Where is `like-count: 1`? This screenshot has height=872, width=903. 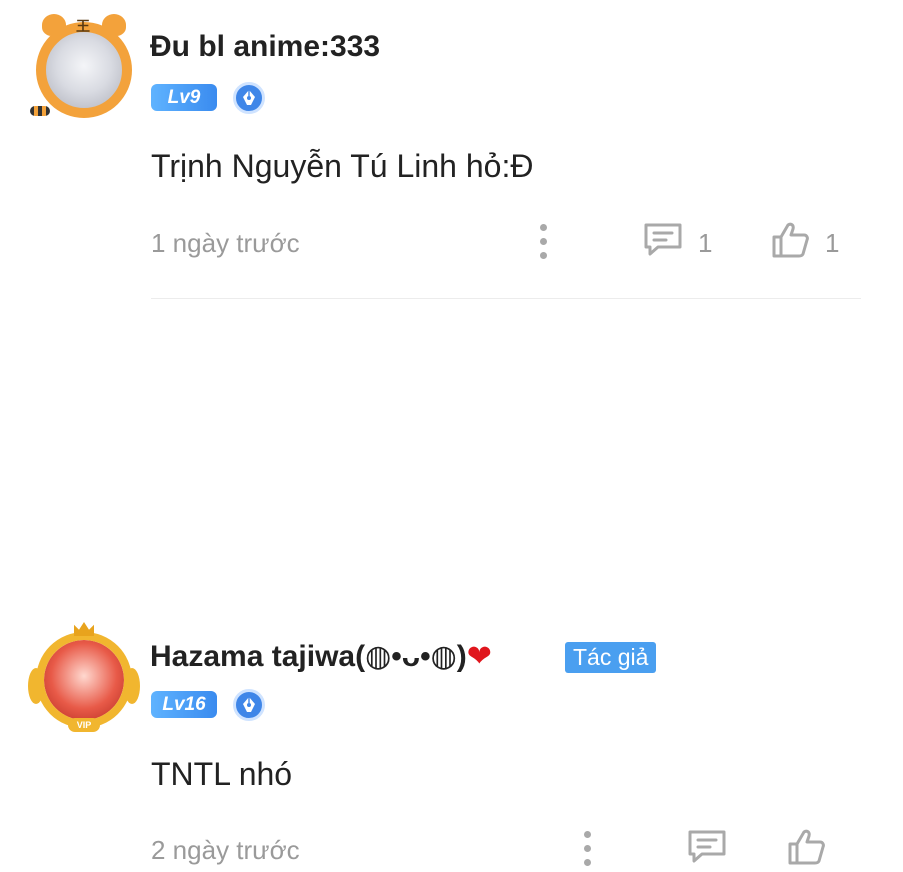
like-count: 1 is located at coordinates (832, 243).